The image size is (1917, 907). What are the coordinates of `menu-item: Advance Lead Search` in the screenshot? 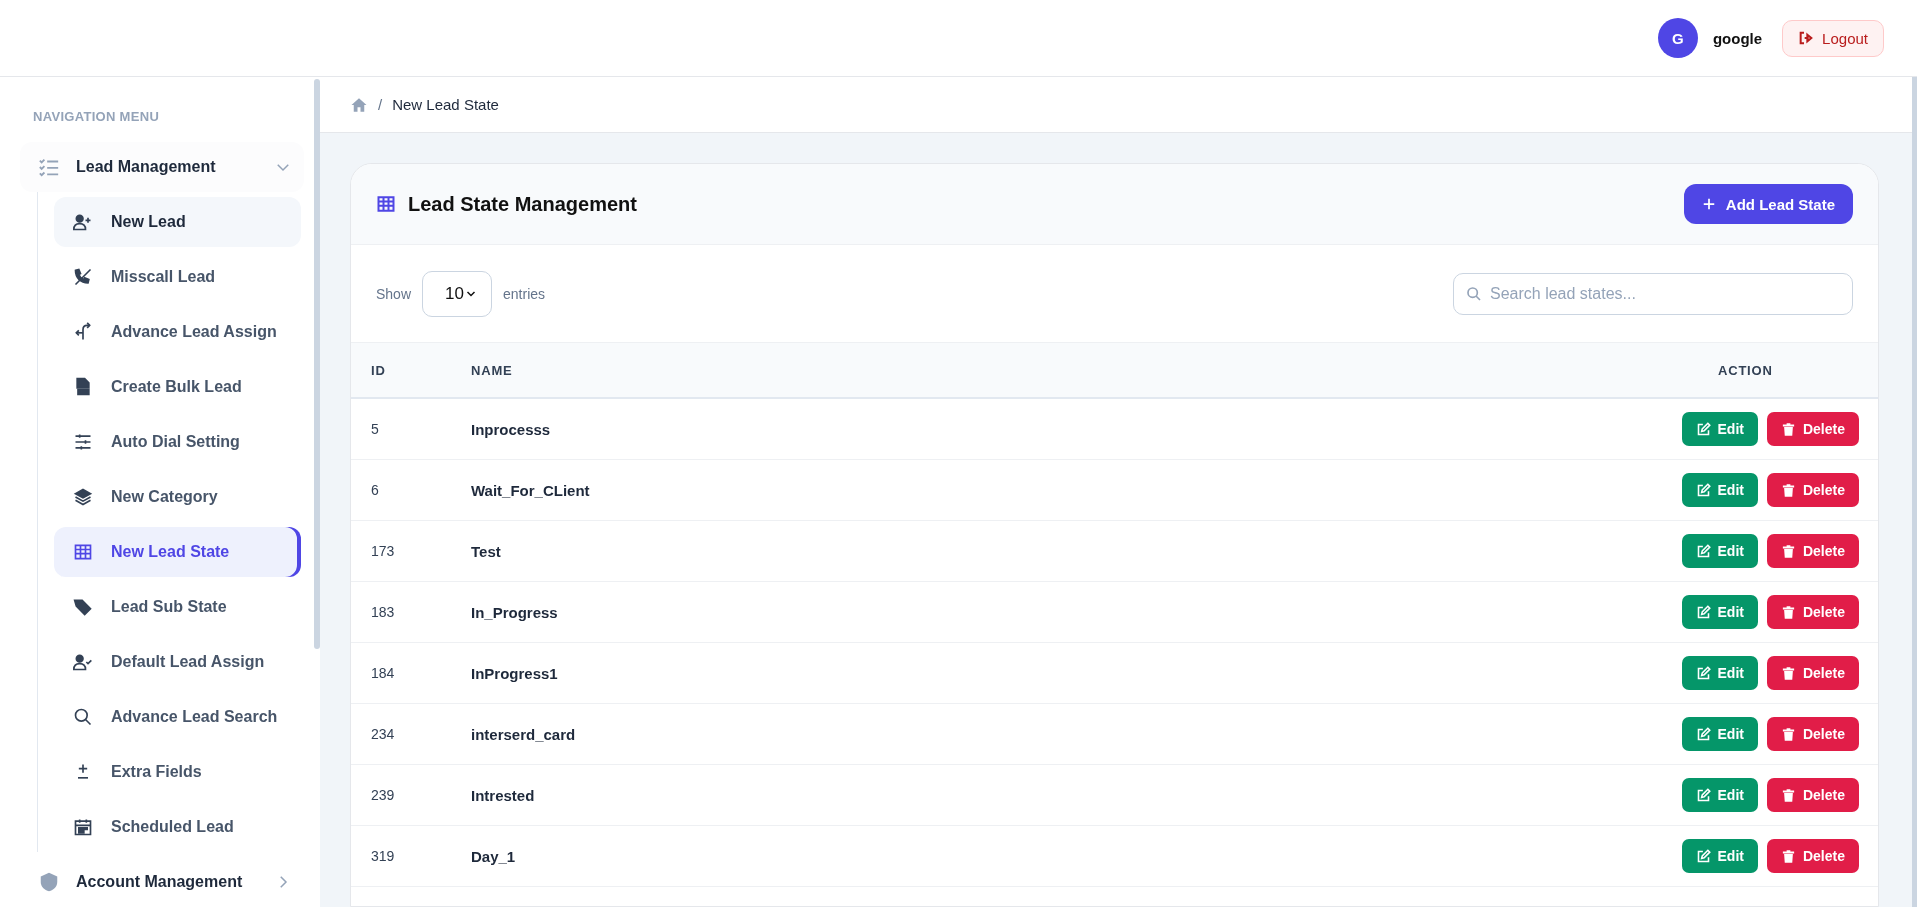 It's located at (177, 717).